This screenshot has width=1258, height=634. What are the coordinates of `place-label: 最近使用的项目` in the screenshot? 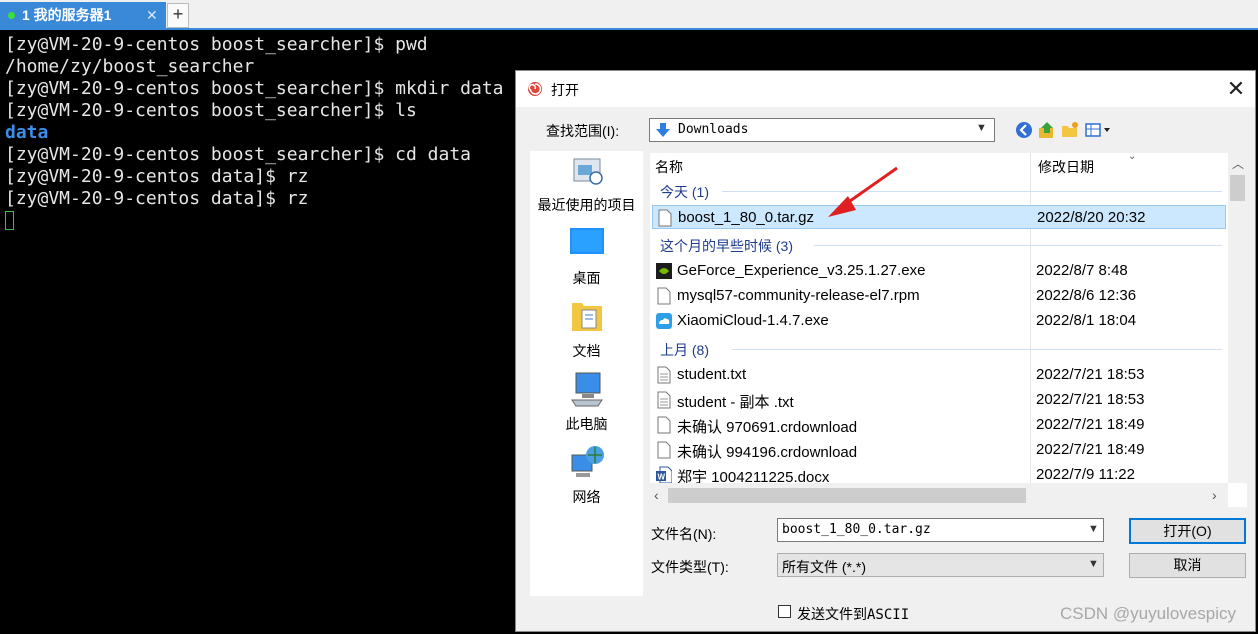 It's located at (586, 205).